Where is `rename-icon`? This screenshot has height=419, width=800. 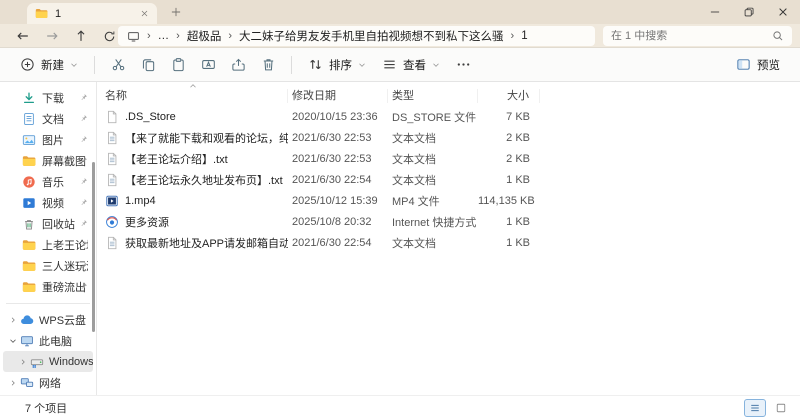 rename-icon is located at coordinates (208, 64).